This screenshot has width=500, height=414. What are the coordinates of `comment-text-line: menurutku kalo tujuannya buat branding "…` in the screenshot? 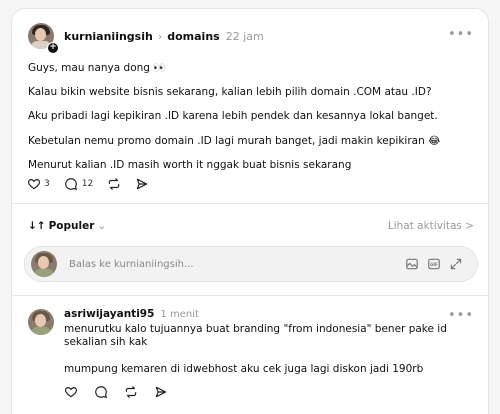 It's located at (255, 329).